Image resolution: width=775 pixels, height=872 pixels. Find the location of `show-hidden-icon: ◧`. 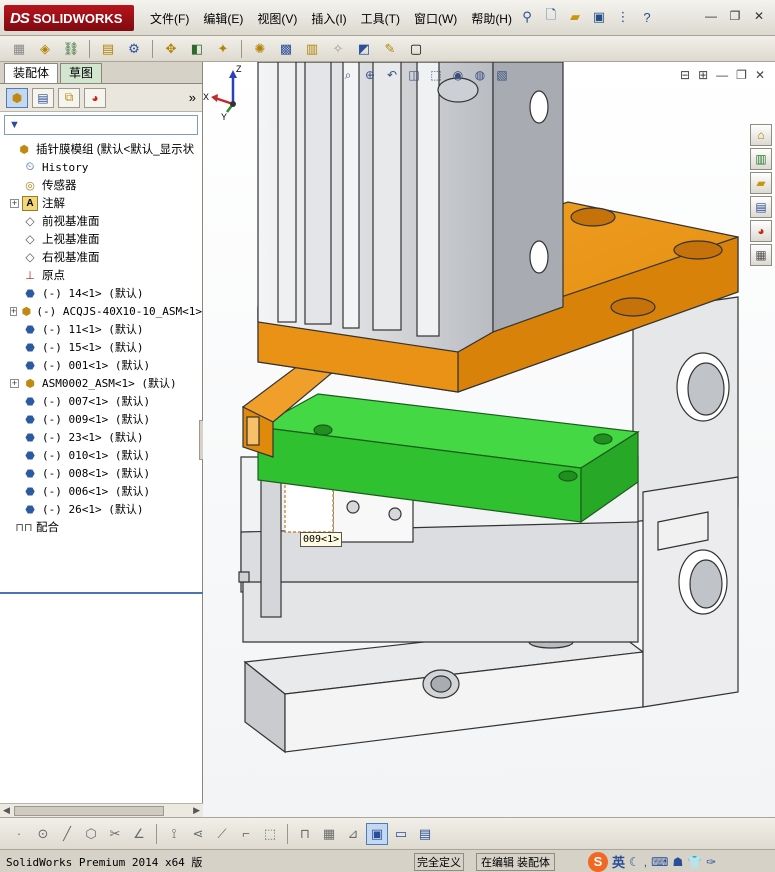

show-hidden-icon: ◧ is located at coordinates (197, 49).